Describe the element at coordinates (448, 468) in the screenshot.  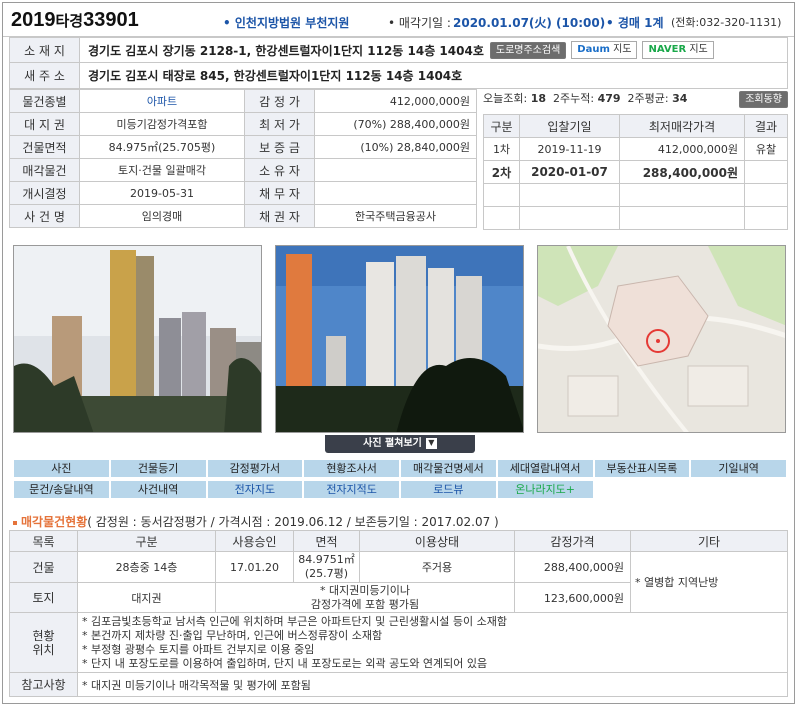
I see `tab-sale-statement: 매각물건명세서` at that location.